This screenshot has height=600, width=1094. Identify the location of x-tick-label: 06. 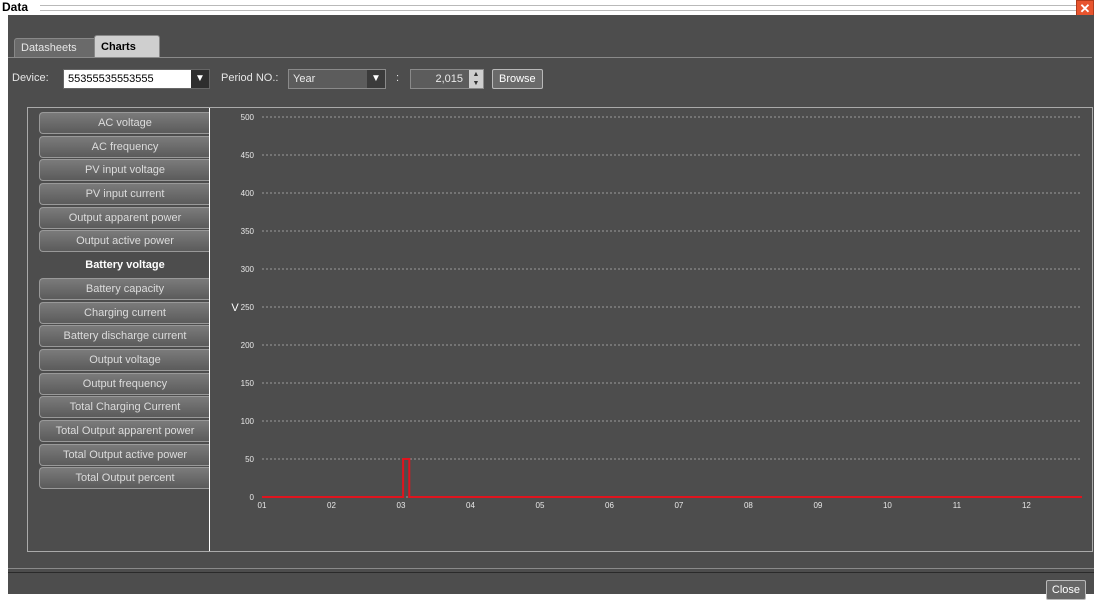
(609, 505).